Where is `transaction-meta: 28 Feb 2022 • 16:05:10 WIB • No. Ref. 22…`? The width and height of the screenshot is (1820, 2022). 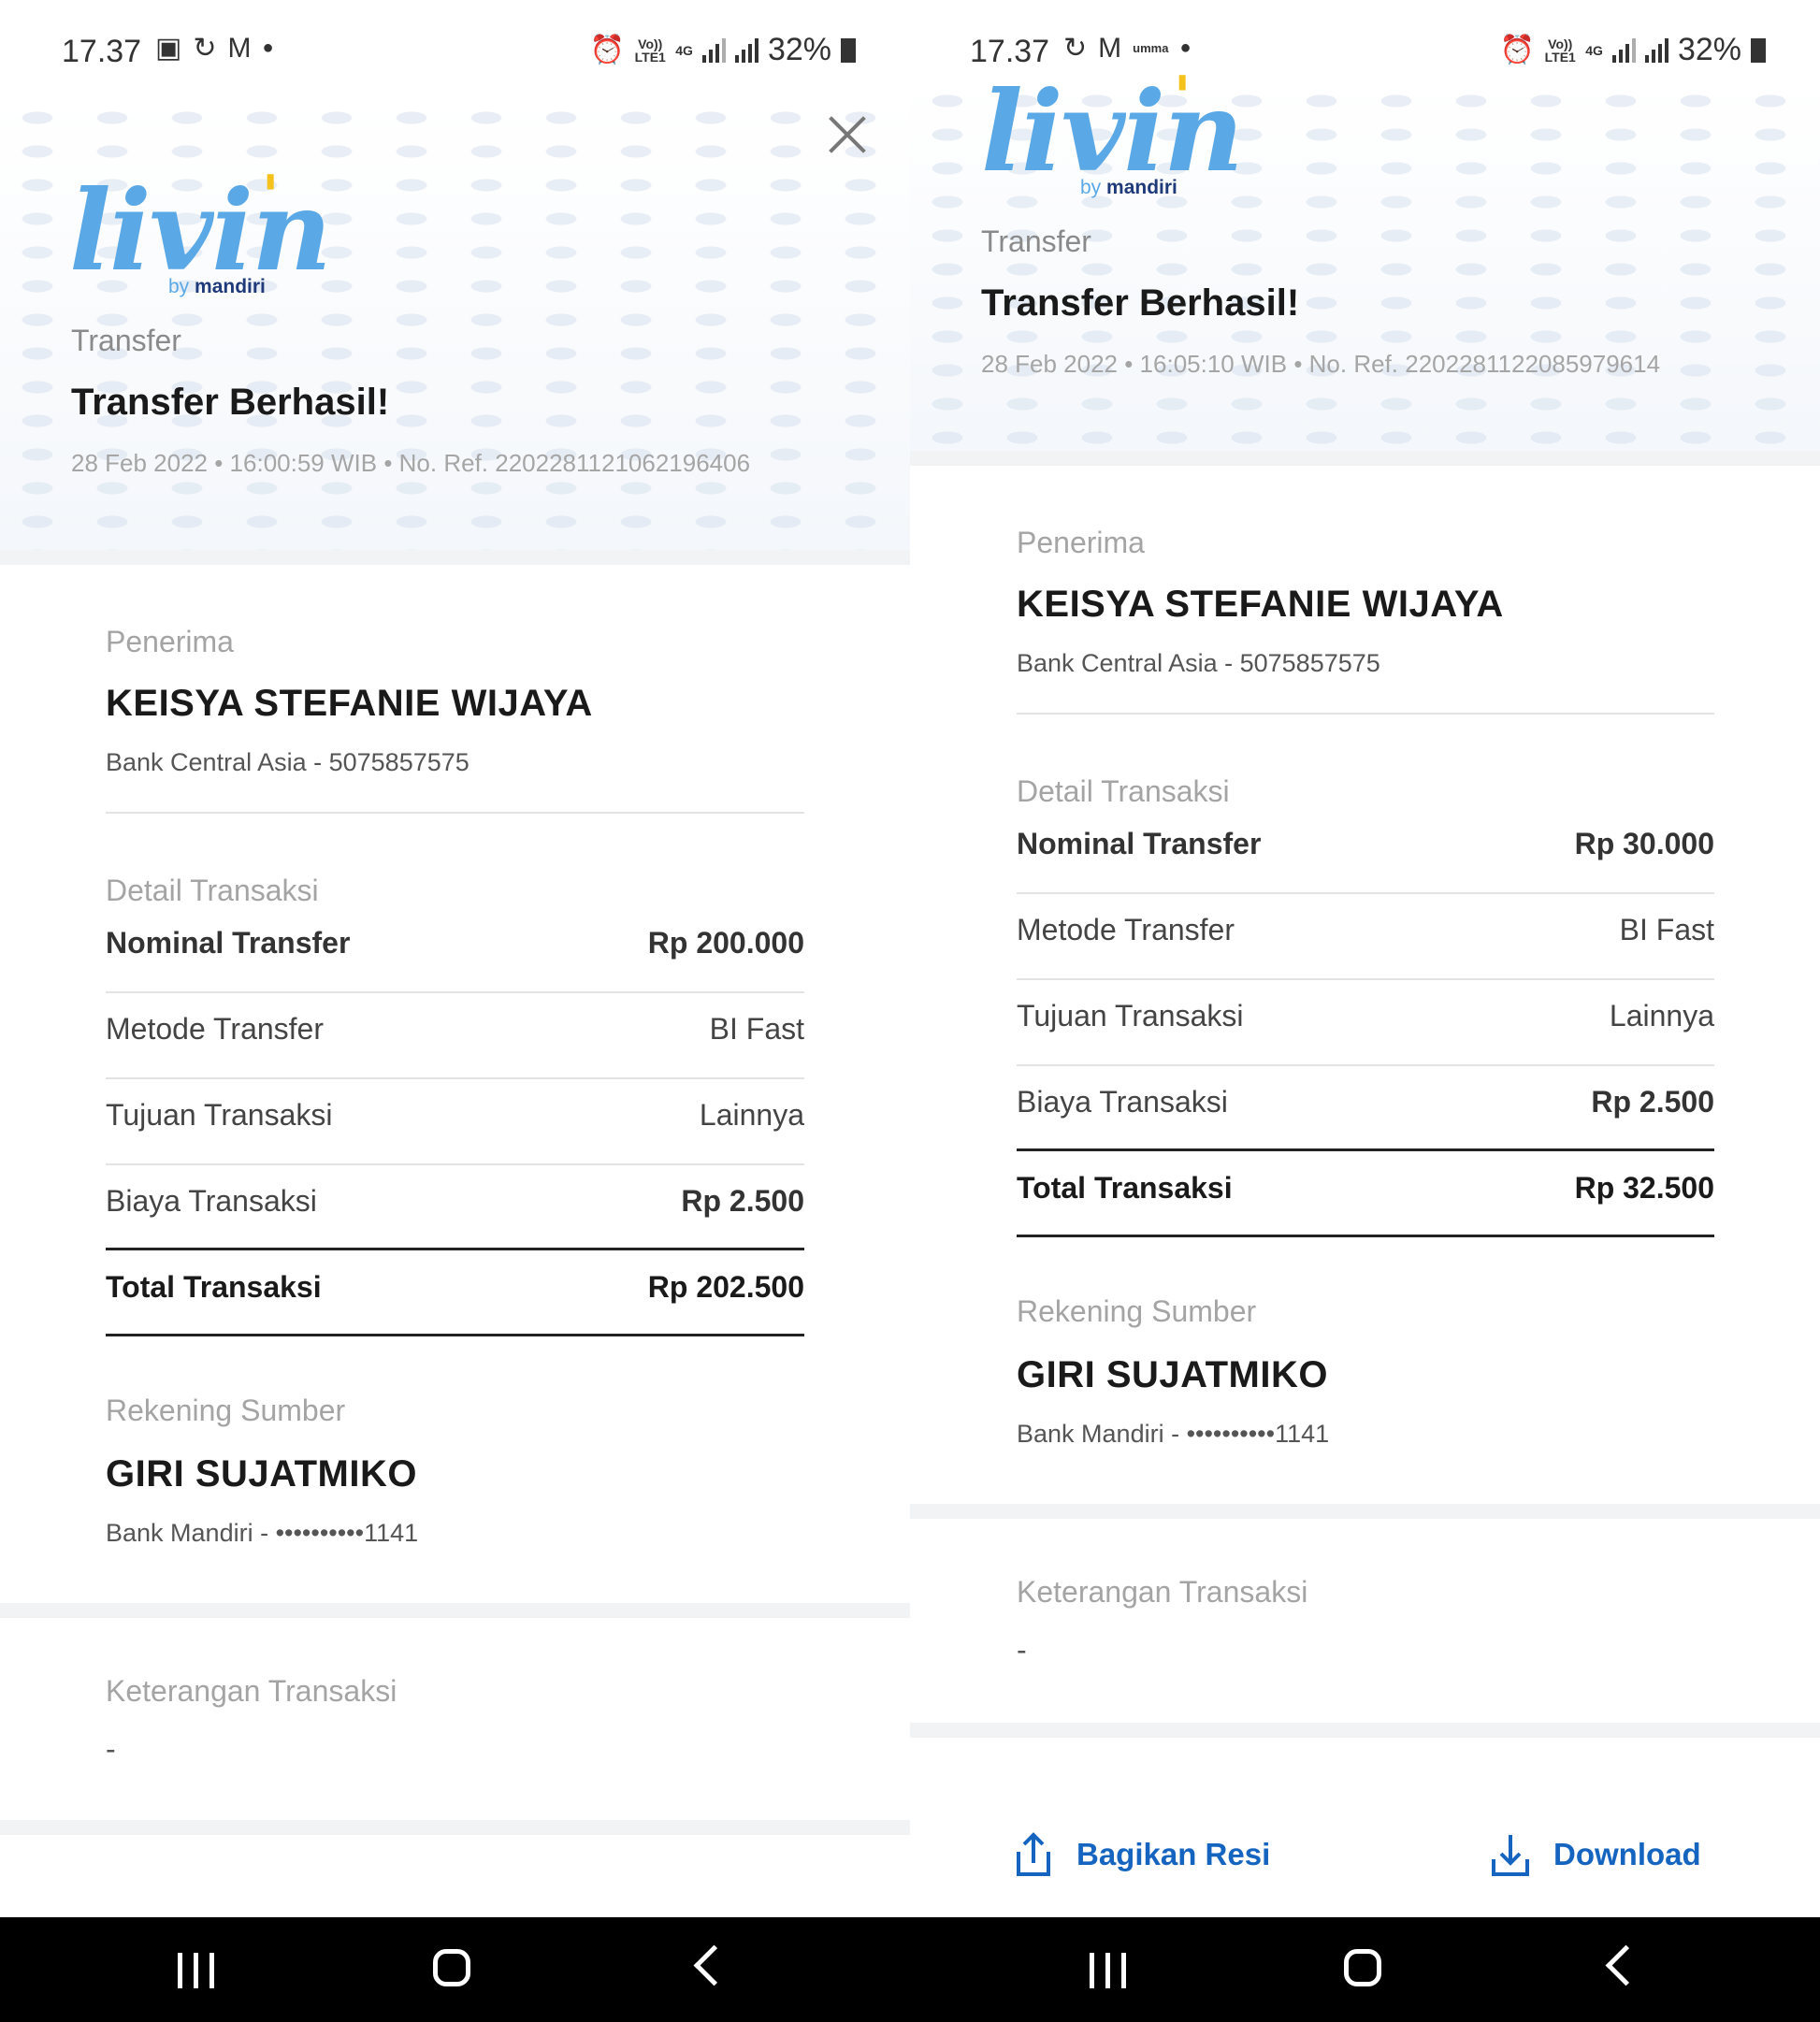 transaction-meta: 28 Feb 2022 • 16:05:10 WIB • No. Ref. 22… is located at coordinates (1321, 364).